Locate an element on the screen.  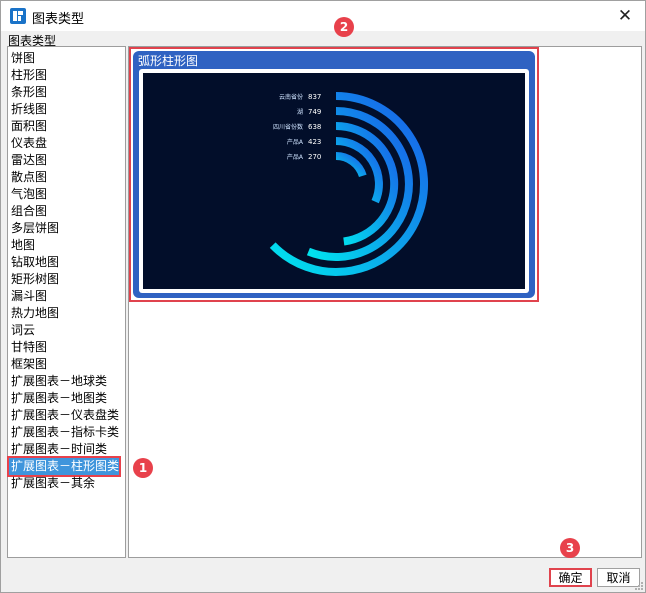
chart-type-item: 多层饼图 is located at coordinates (34, 228).